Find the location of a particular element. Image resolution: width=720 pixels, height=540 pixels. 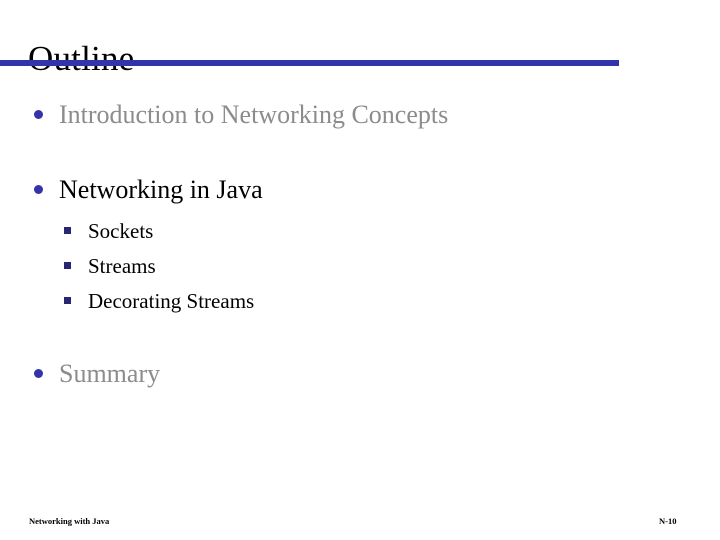

outline-subitem-decorating-streams: Decorating Streams is located at coordinates (360, 302).